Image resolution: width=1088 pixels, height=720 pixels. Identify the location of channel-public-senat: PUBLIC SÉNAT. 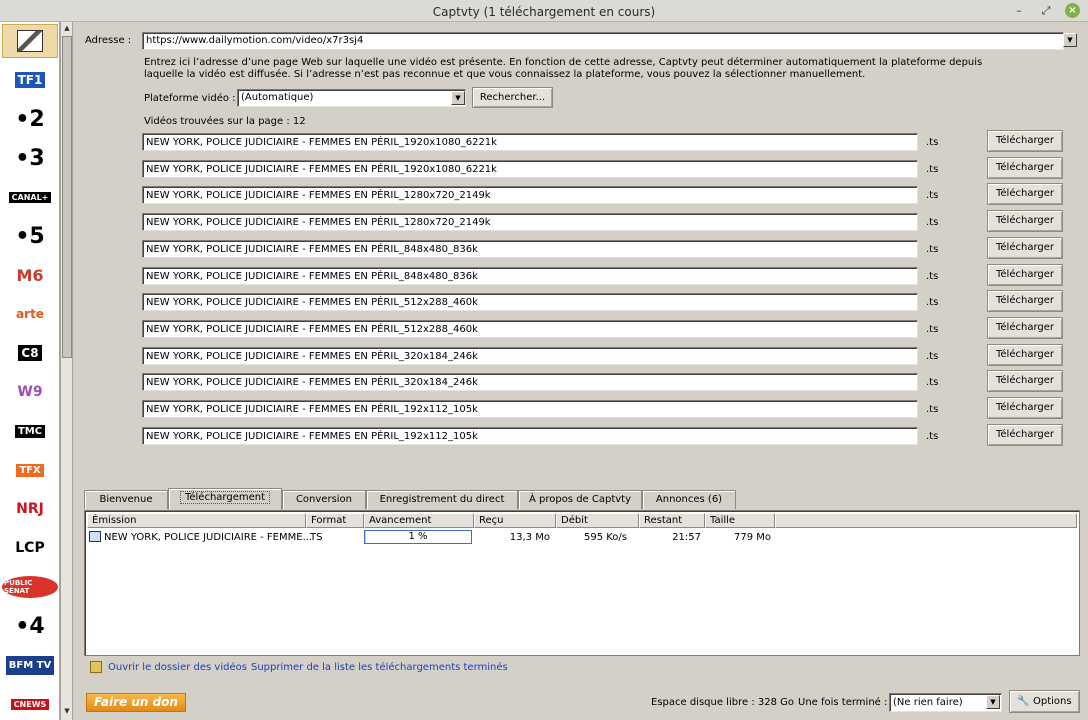
(30, 587).